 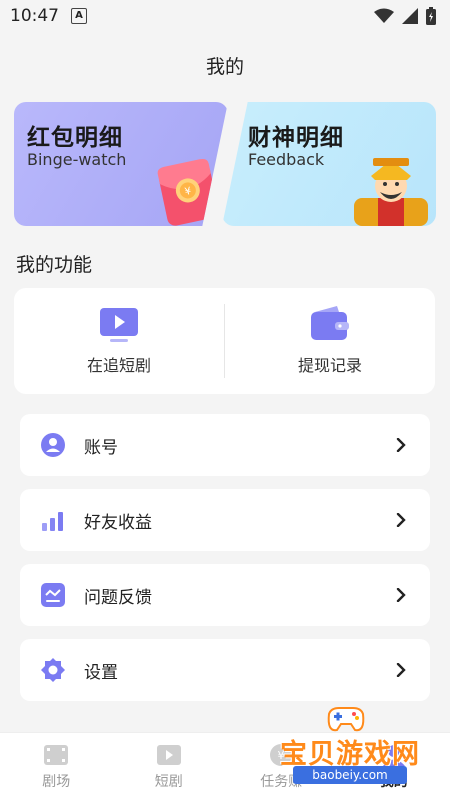 I want to click on bar-chart-icon, so click(x=53, y=520).